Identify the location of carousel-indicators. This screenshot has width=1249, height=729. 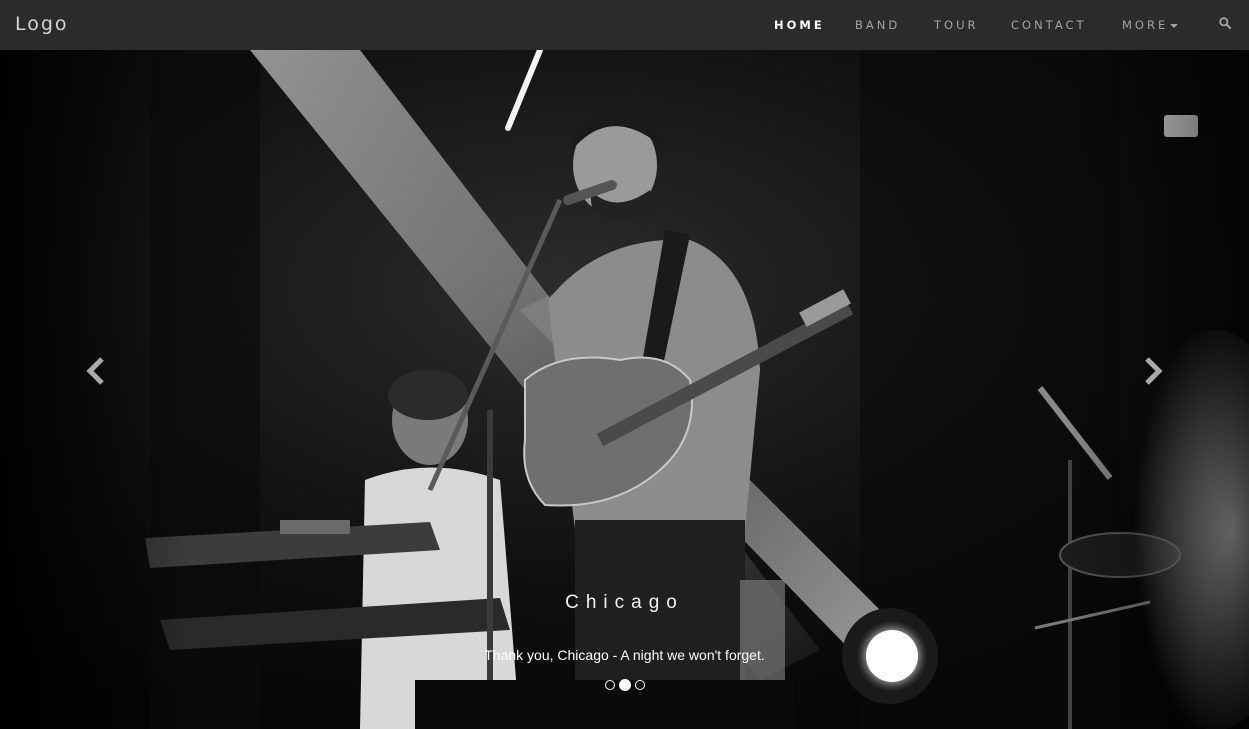
(624, 685).